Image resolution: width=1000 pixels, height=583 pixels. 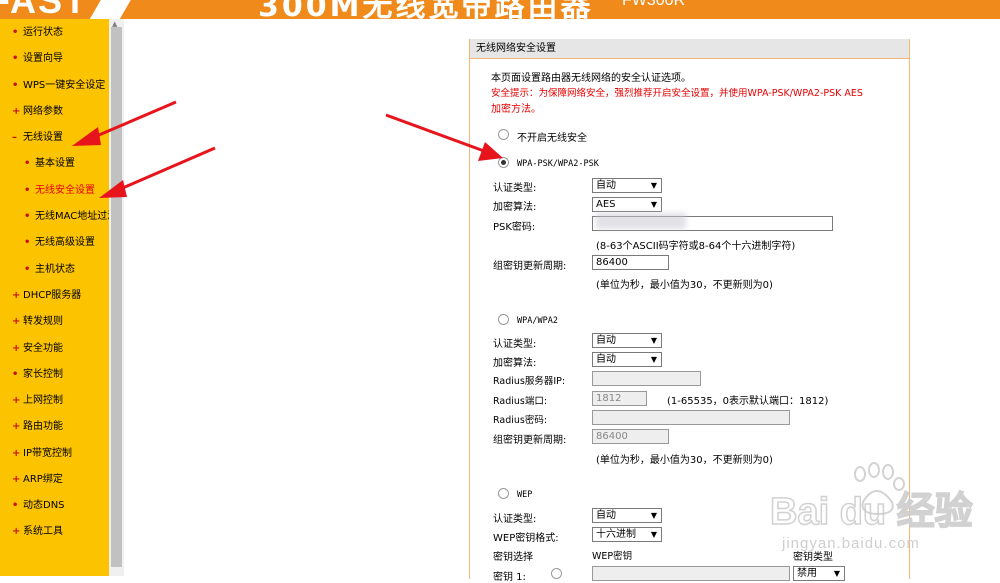 I want to click on wpa-enc-label: 加密算法:, so click(x=515, y=363).